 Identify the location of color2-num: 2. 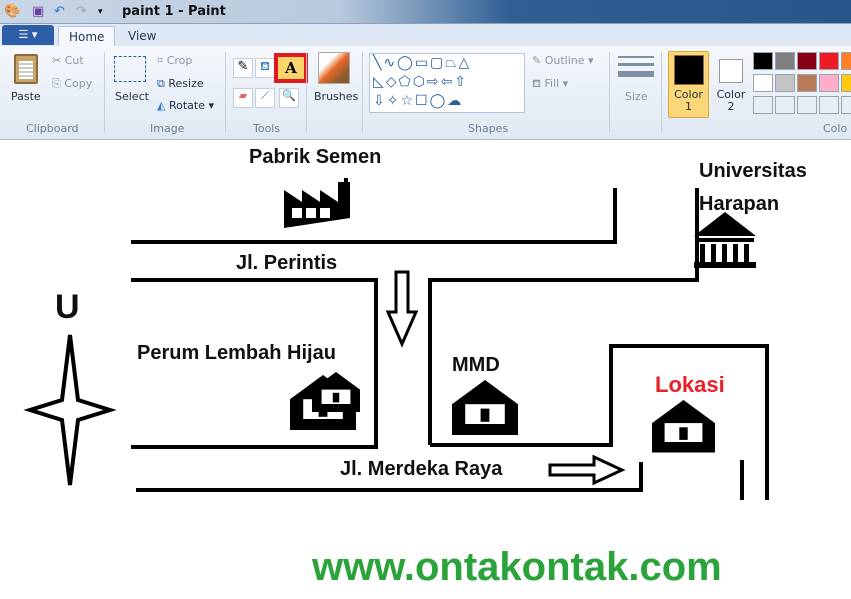
(731, 106).